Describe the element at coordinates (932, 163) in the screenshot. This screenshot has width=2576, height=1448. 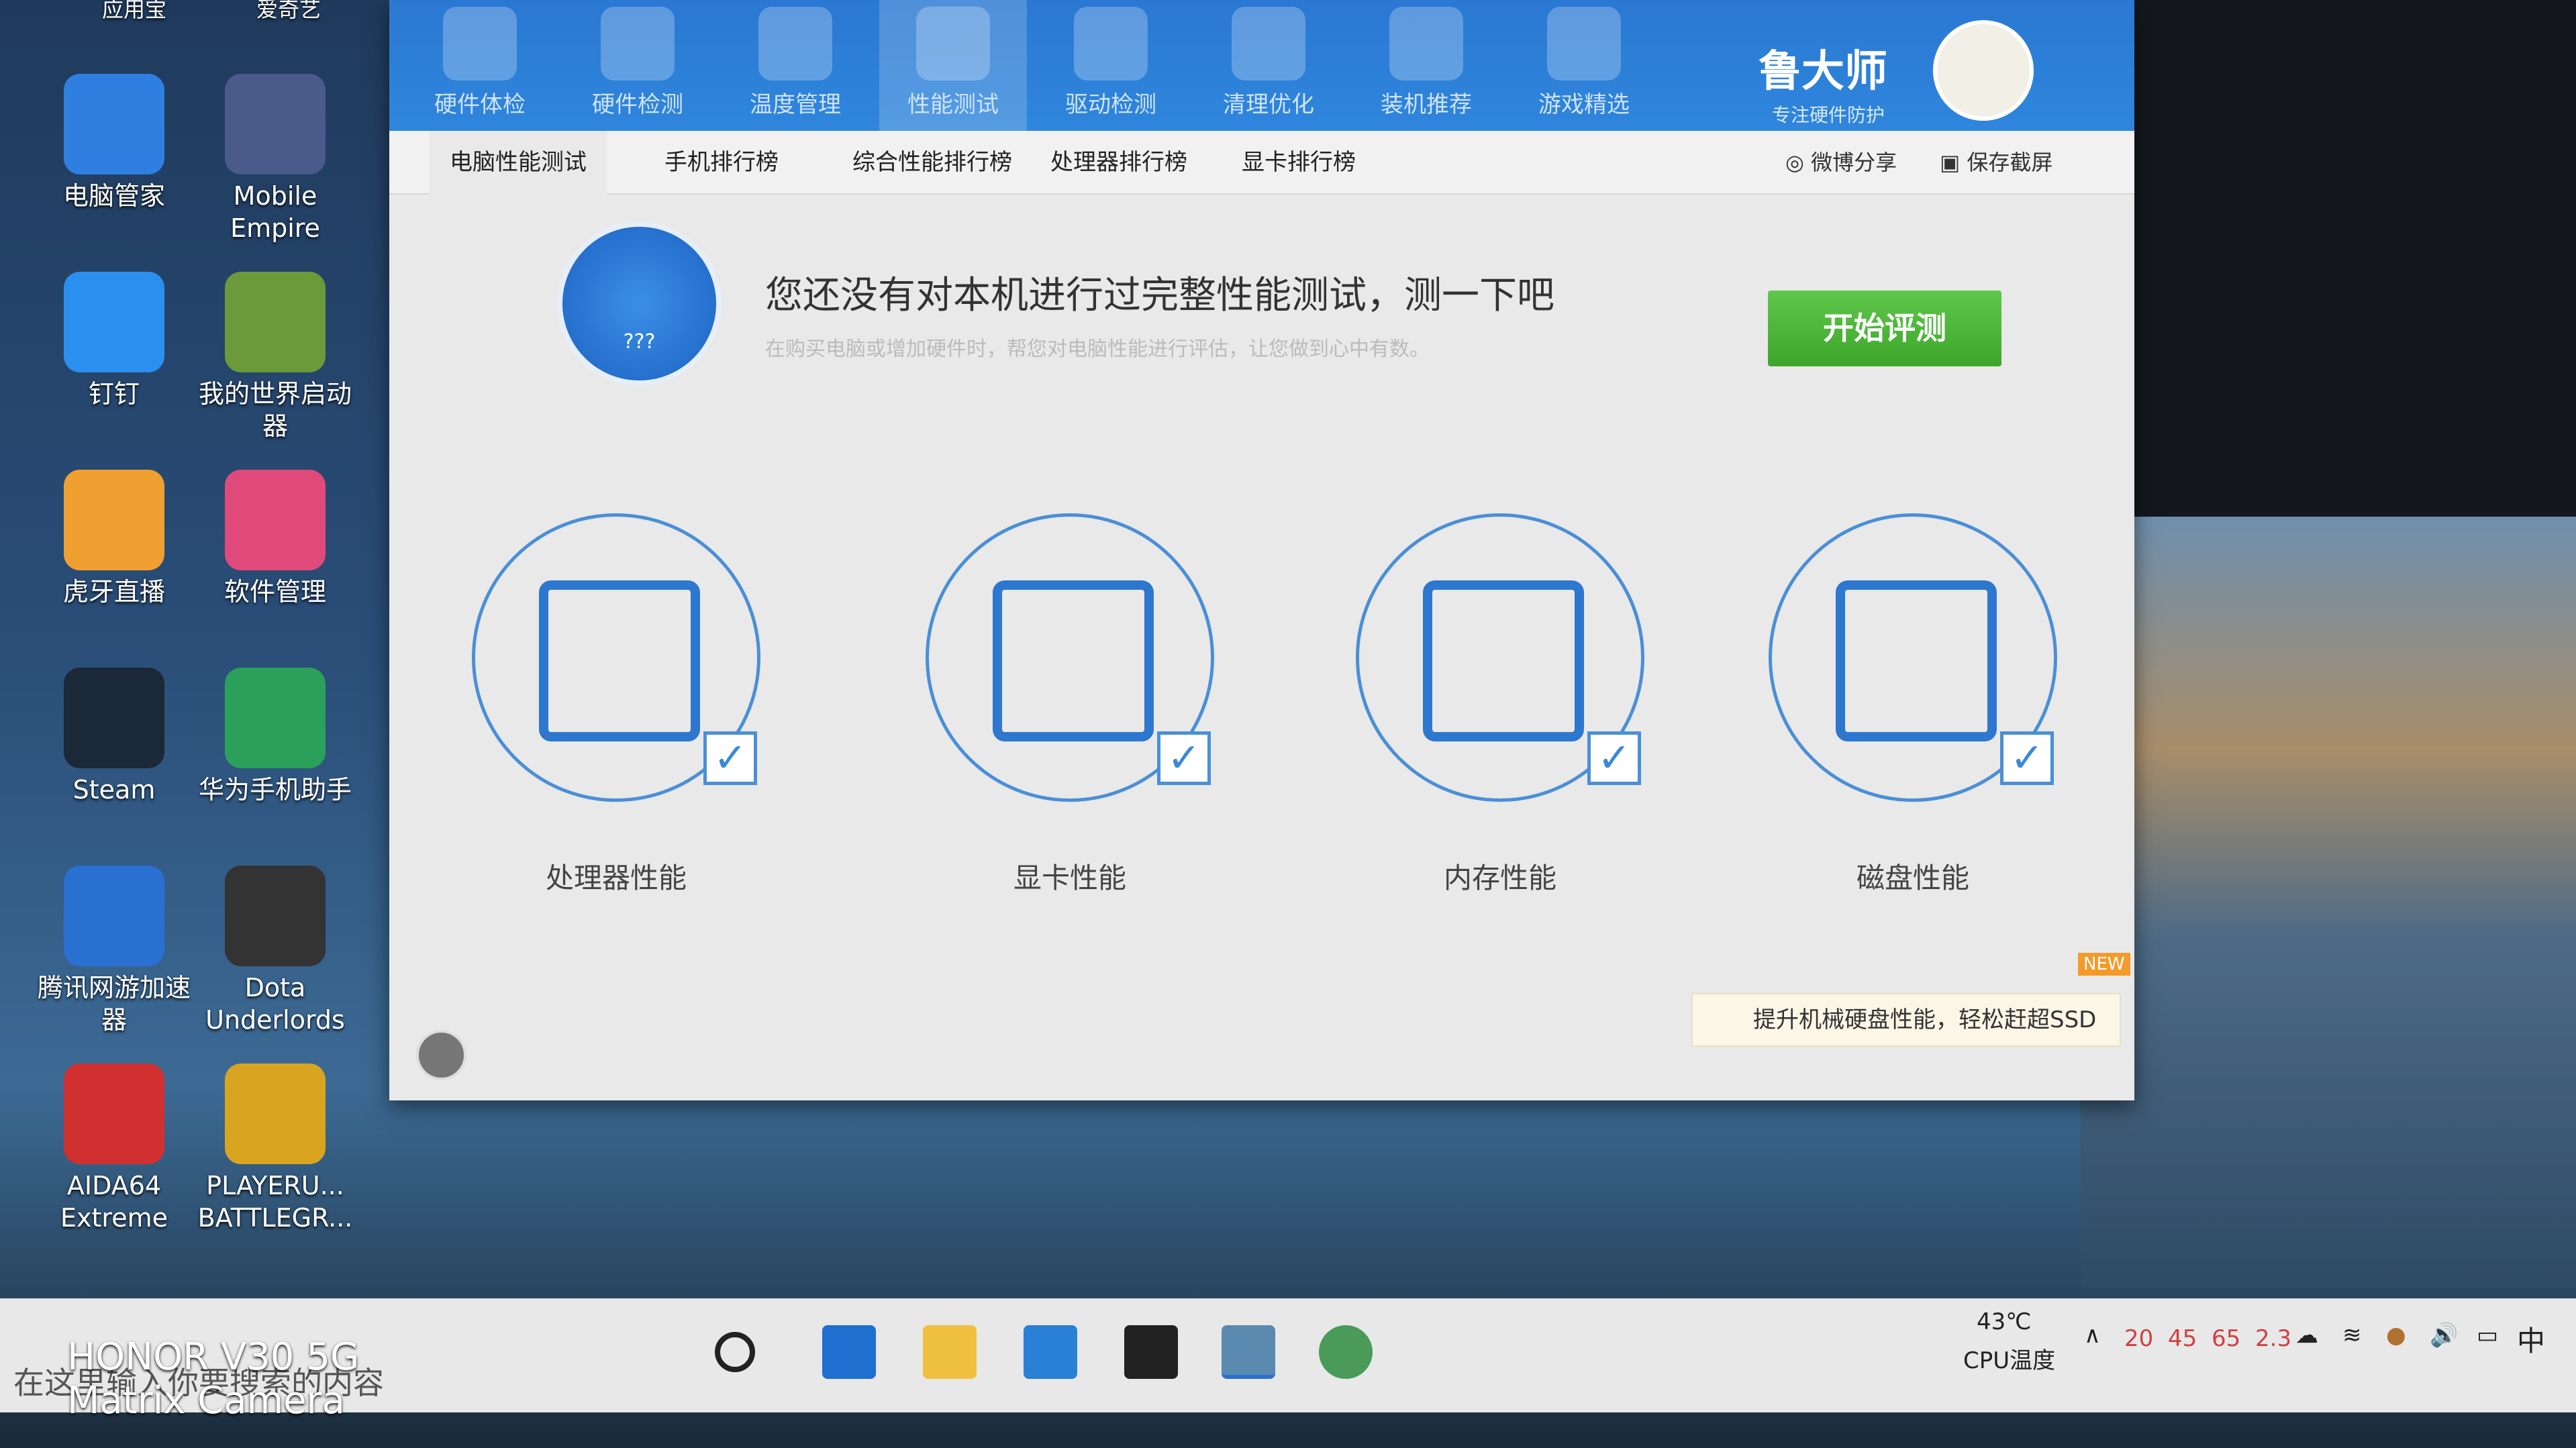
I see `tab: 综合性能排行榜` at that location.